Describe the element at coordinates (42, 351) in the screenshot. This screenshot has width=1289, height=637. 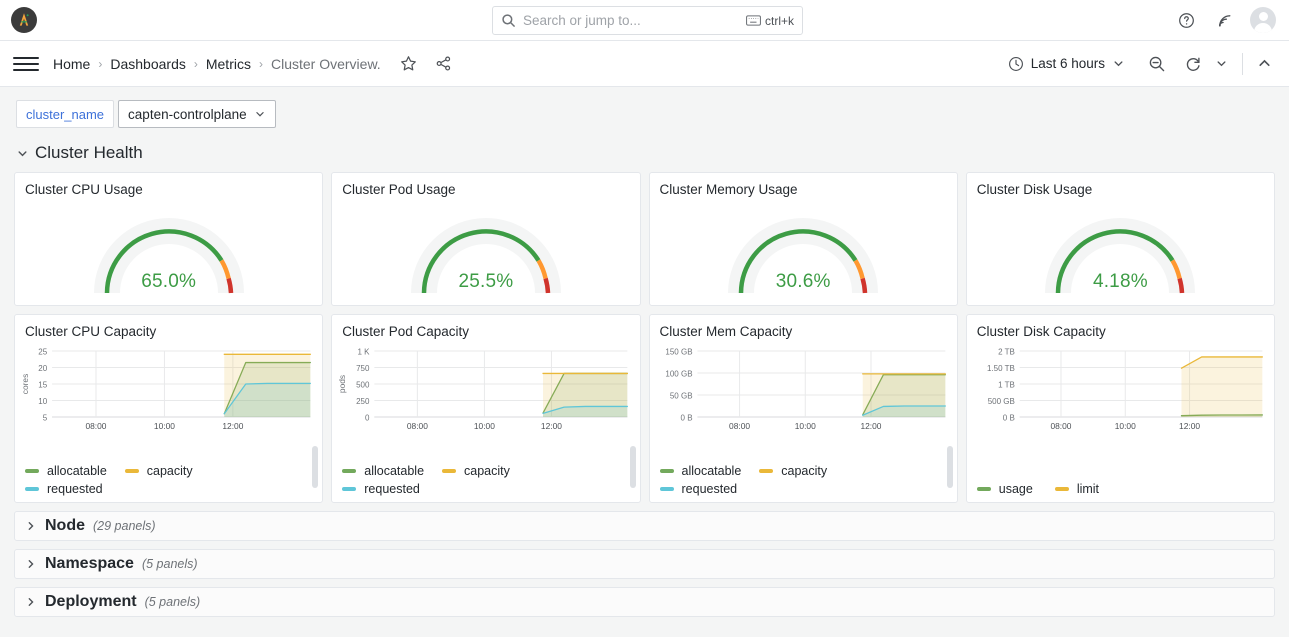
I see `svg-text: 25` at that location.